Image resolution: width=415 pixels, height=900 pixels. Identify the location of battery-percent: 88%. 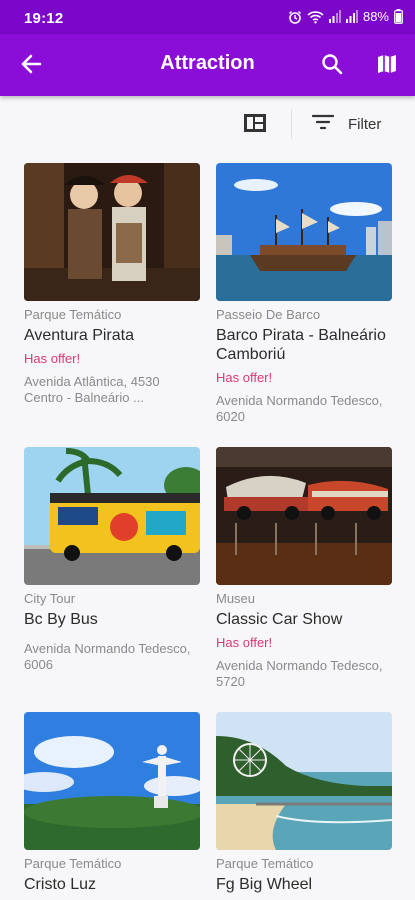
(375, 16).